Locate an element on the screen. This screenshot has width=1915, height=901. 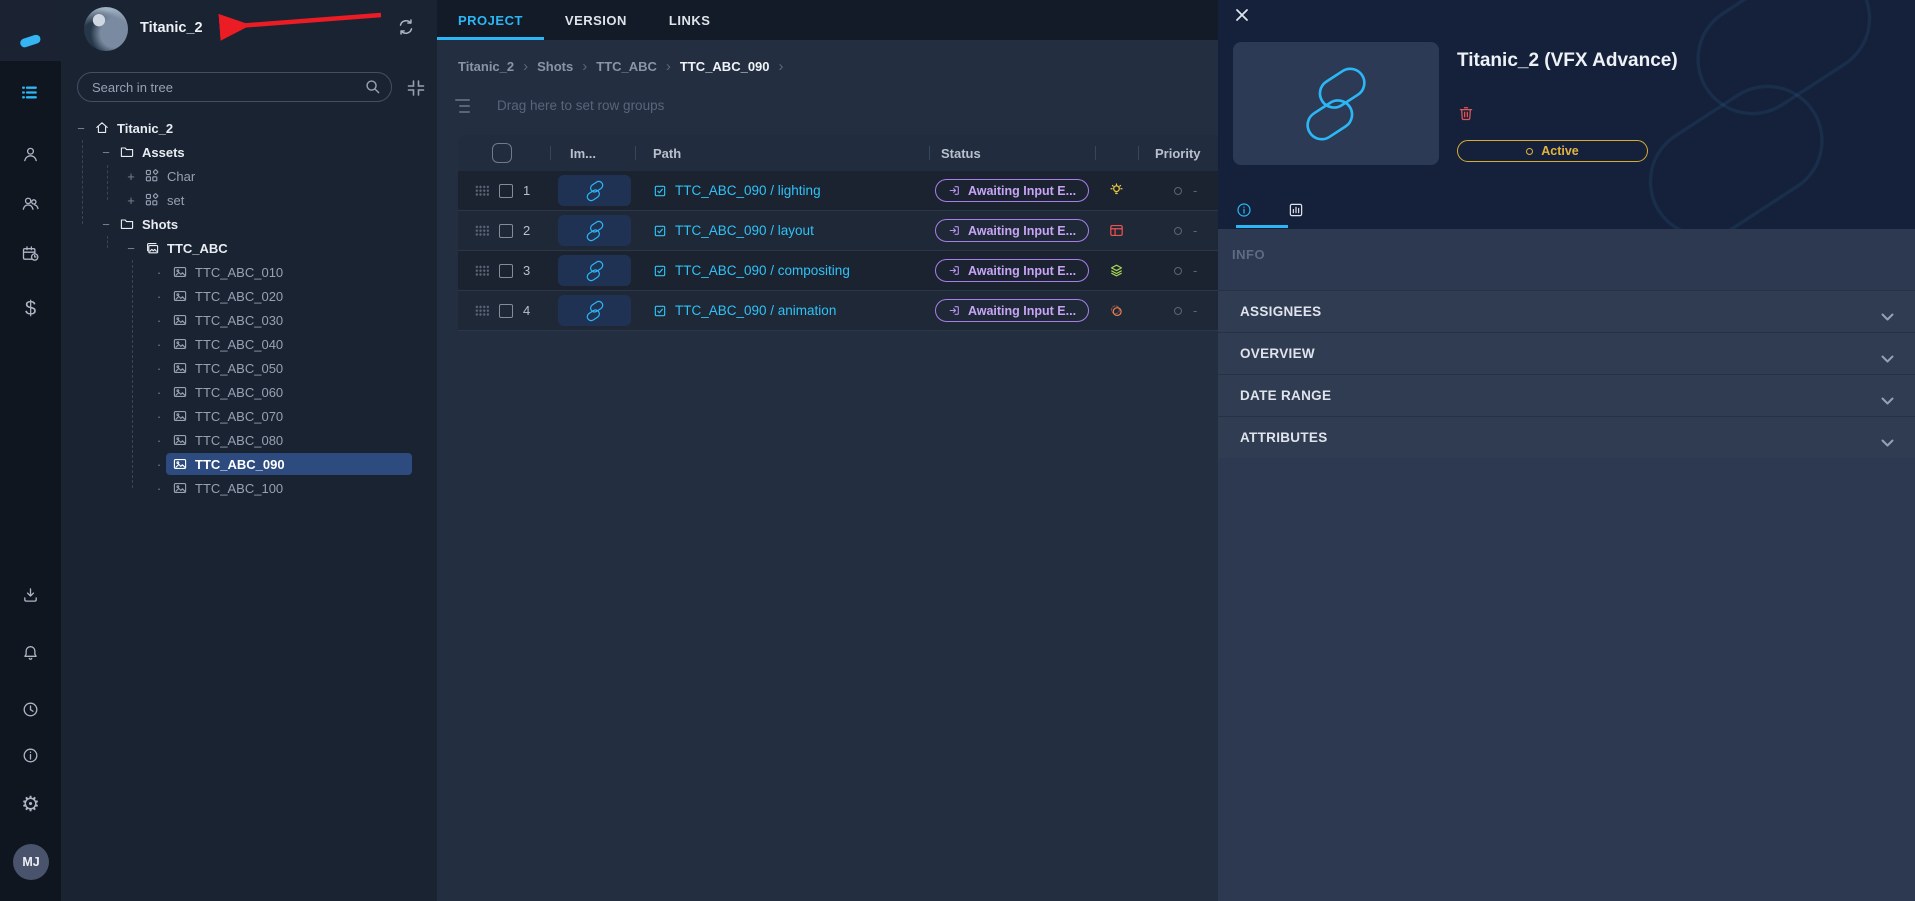
user-avatar: MJ is located at coordinates (31, 862).